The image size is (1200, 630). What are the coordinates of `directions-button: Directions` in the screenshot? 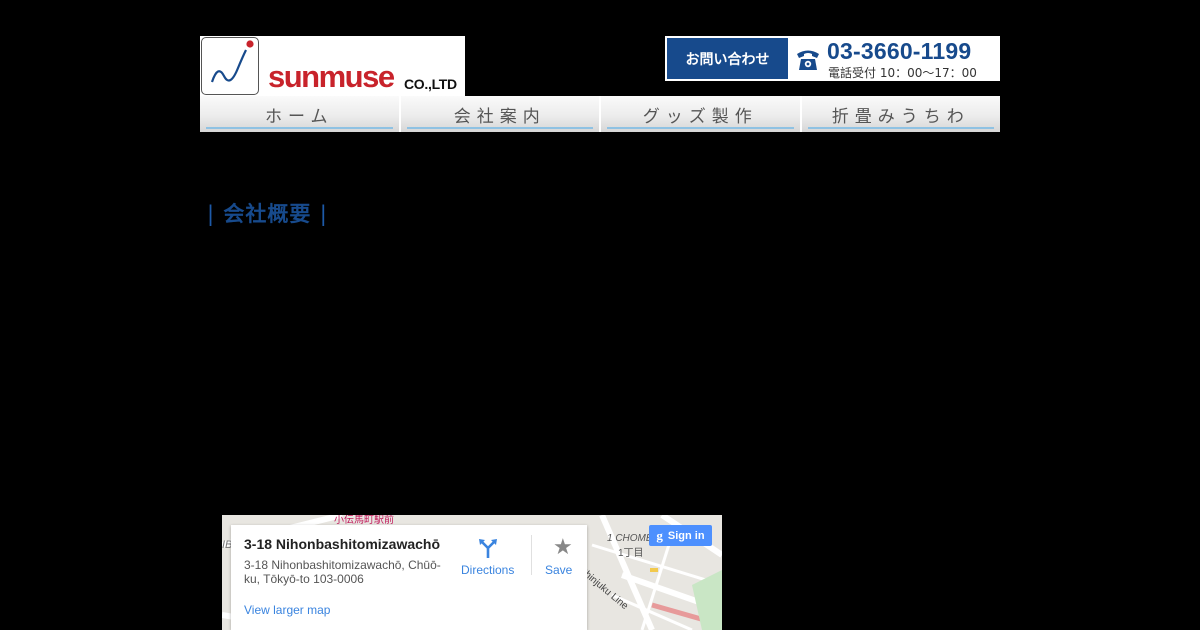 It's located at (487, 570).